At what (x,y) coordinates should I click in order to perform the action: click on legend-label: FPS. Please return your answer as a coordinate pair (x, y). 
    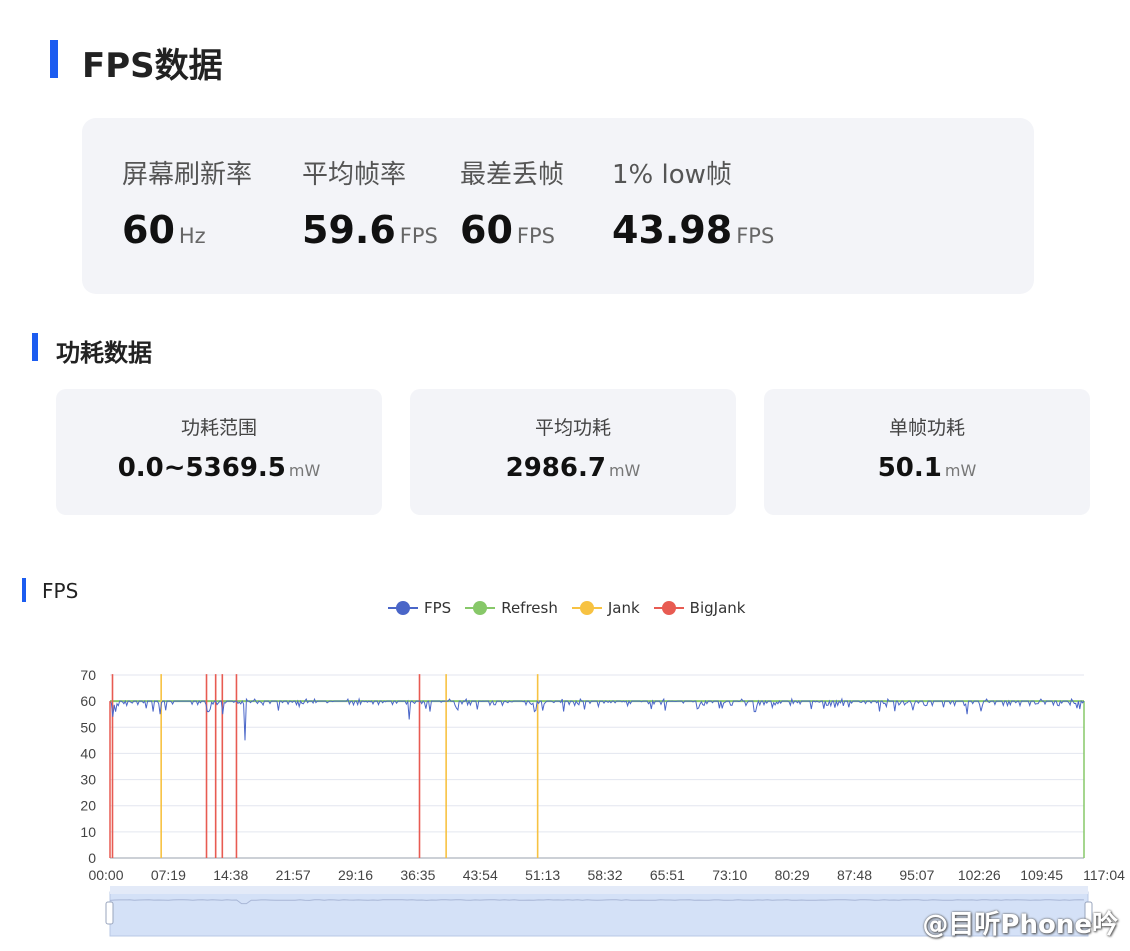
    Looking at the image, I should click on (438, 608).